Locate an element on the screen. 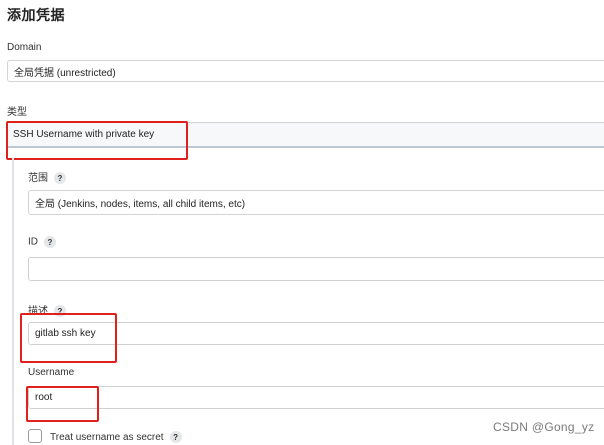  domain-label: Domain is located at coordinates (24, 47).